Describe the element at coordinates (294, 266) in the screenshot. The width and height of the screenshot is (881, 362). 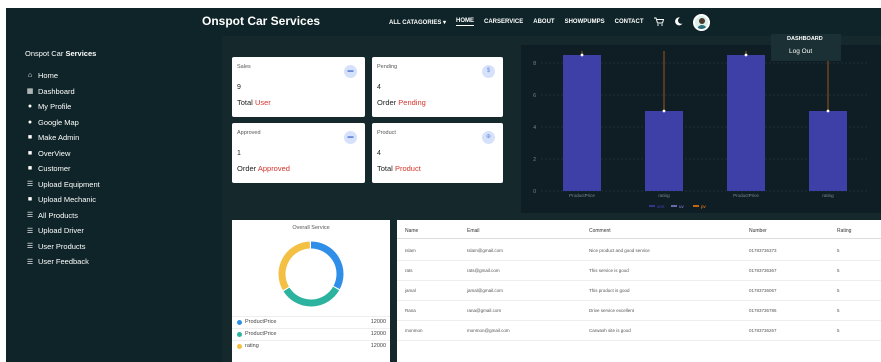
I see `donut-slice` at that location.